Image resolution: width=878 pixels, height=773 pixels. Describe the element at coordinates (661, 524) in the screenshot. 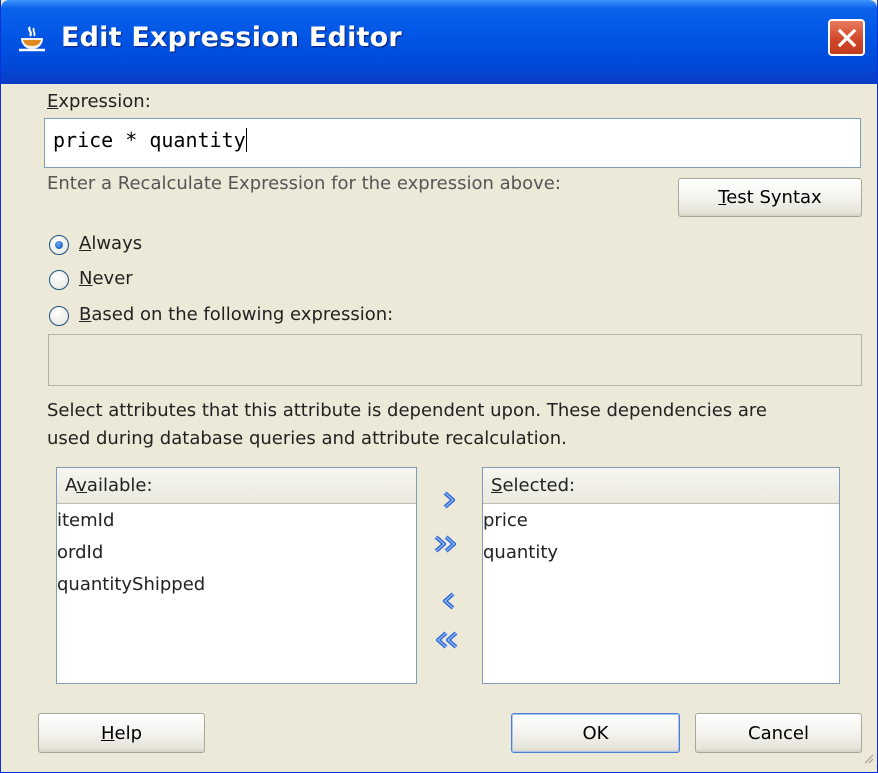

I see `list-item: price` at that location.